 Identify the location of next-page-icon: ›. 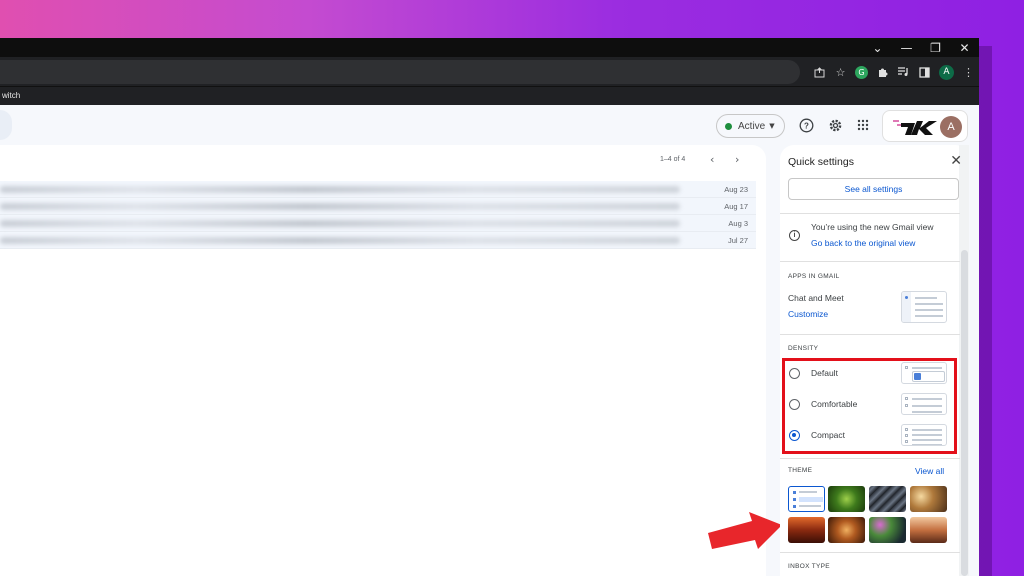
(737, 159).